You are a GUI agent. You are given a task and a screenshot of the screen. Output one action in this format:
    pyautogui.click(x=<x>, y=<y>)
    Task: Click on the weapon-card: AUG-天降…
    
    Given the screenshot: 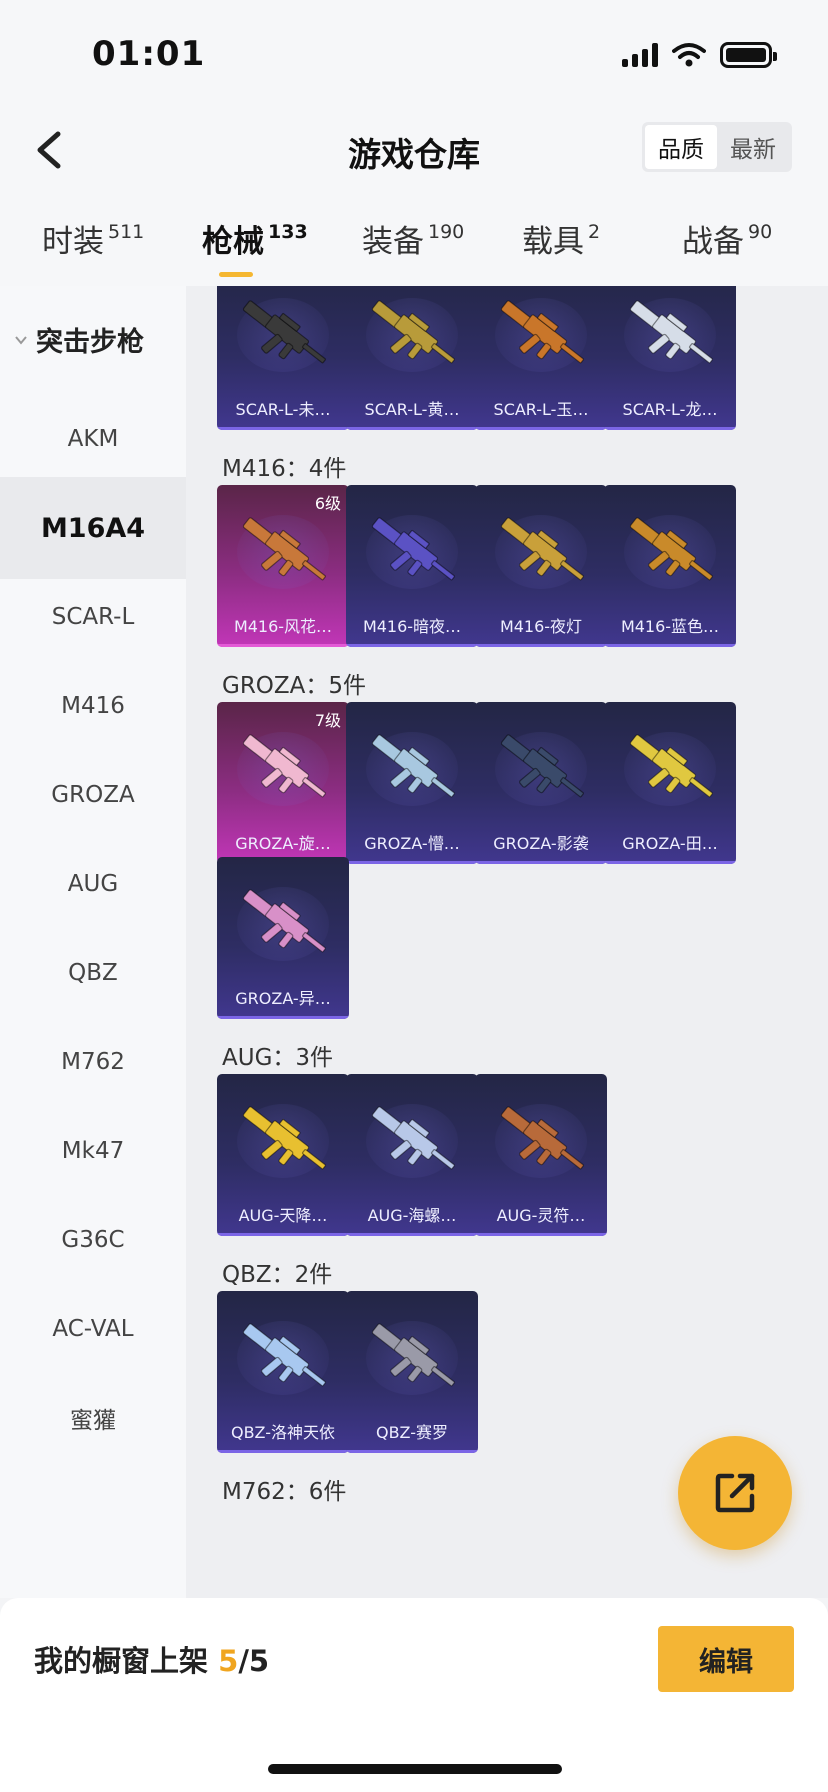 What is the action you would take?
    pyautogui.click(x=283, y=1155)
    